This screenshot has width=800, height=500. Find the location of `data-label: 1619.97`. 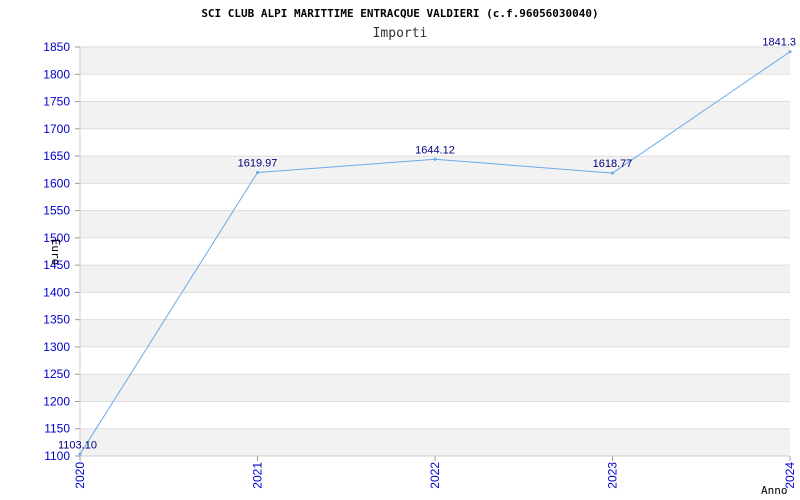

data-label: 1619.97 is located at coordinates (258, 163).